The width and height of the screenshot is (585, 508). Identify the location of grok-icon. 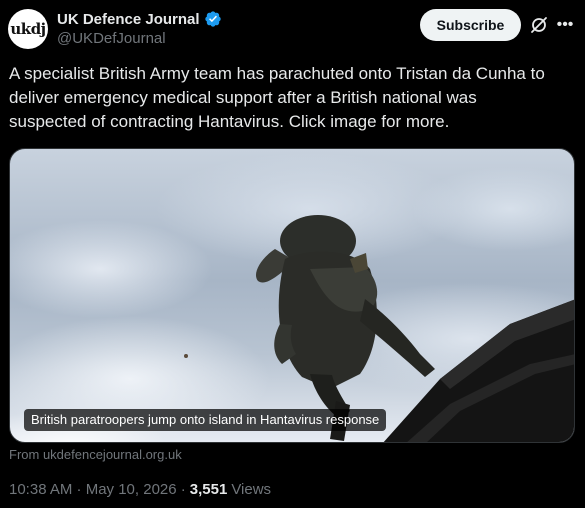
(539, 25).